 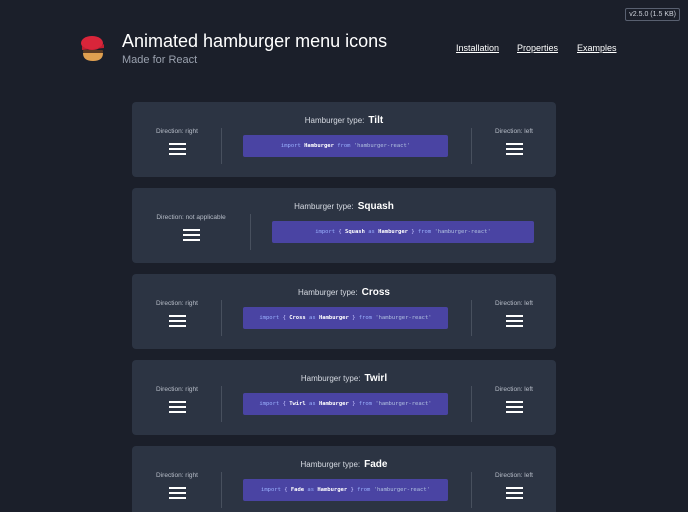 I want to click on card-title: Hamburger type: Tilt, so click(x=344, y=120).